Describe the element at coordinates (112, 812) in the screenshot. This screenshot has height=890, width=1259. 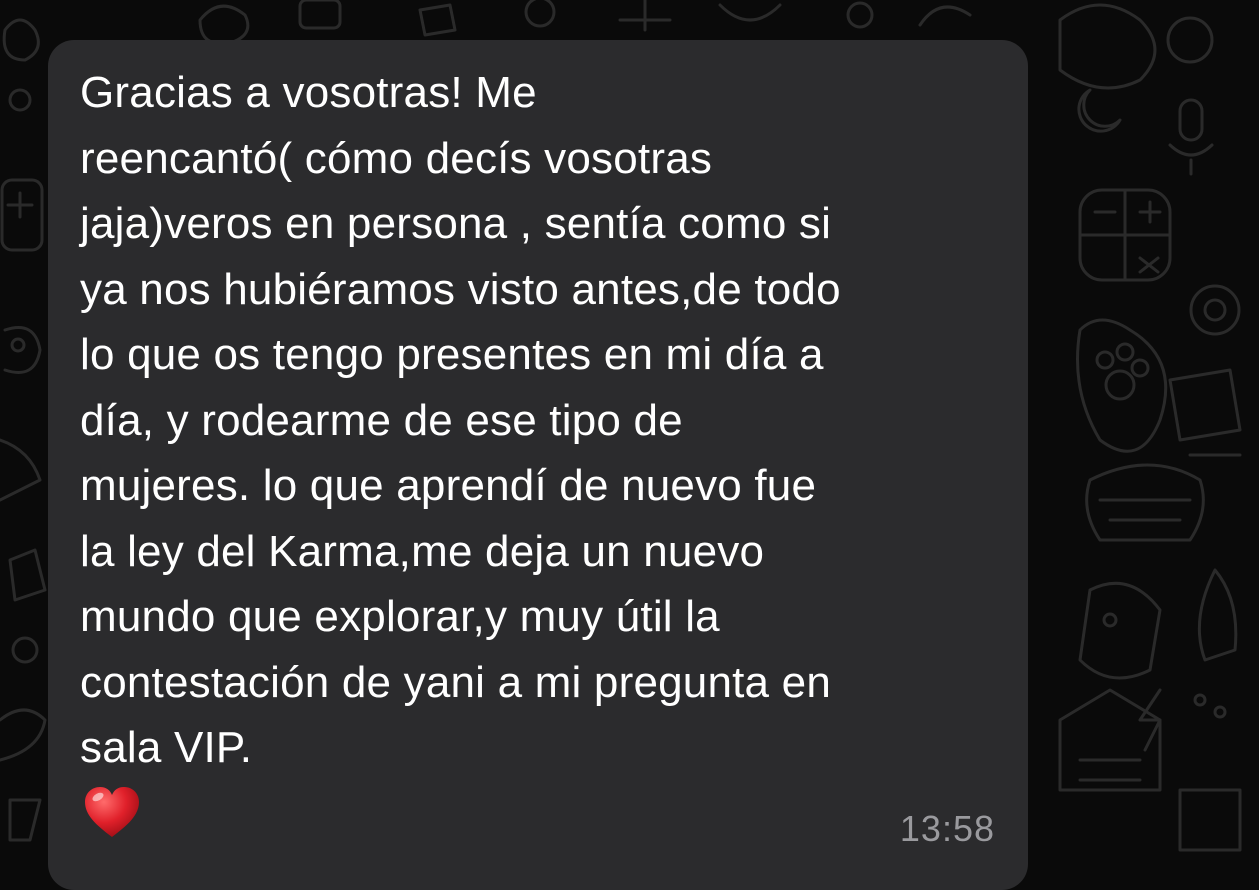
I see `heart-emoji` at that location.